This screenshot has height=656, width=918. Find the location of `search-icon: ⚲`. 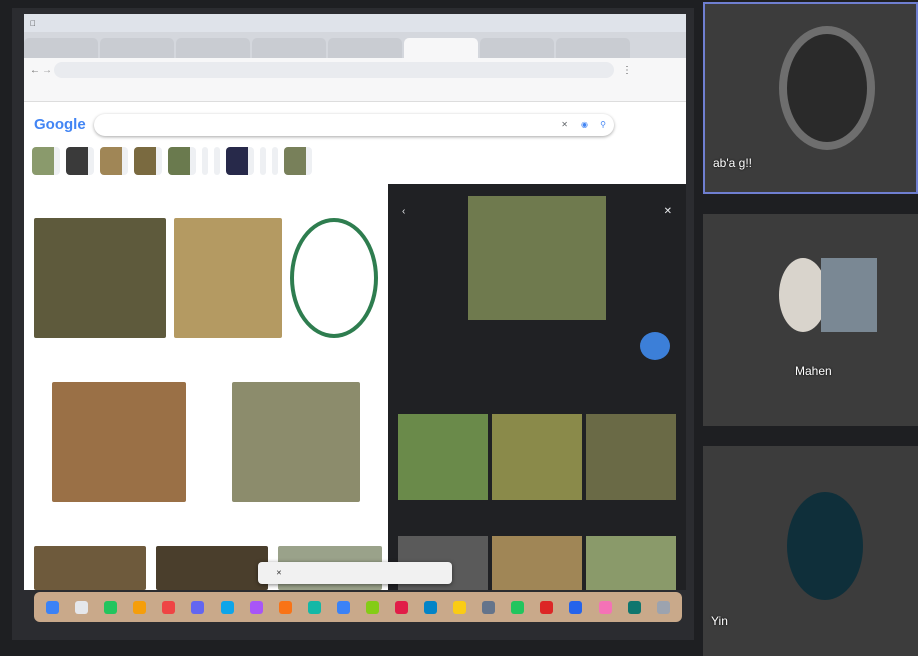

search-icon: ⚲ is located at coordinates (603, 125).